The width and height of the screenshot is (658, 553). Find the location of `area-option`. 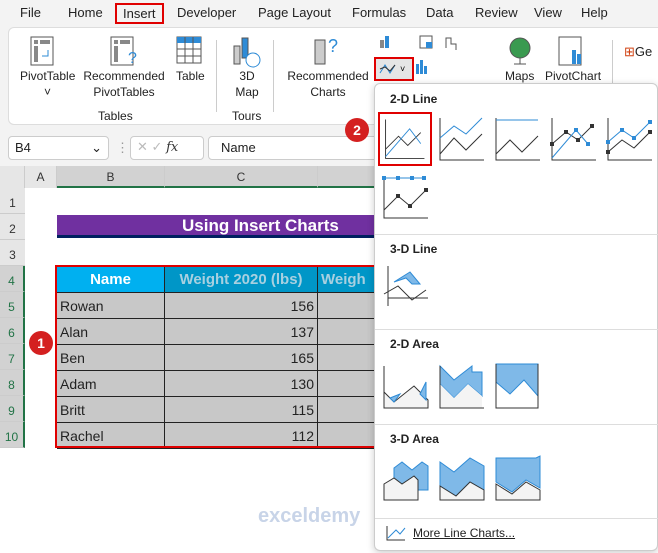

area-option is located at coordinates (407, 387).